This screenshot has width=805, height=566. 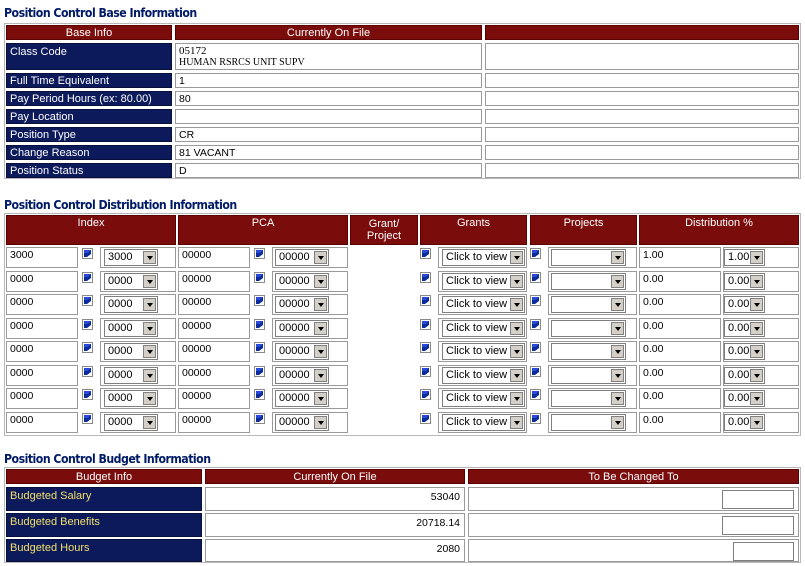 I want to click on dist-percent-select: 1.00, so click(x=744, y=257).